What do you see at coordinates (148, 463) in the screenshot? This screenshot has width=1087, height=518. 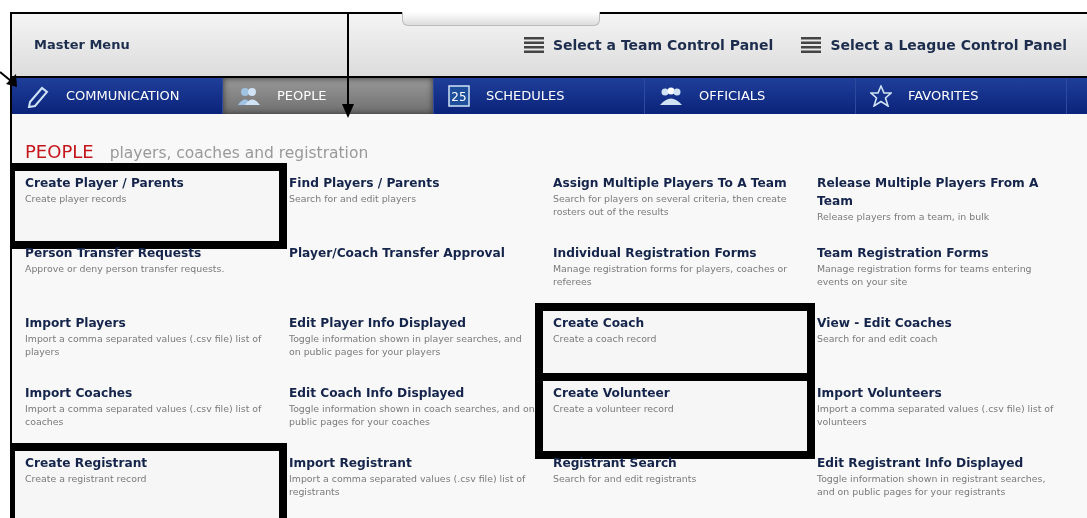 I see `menu-link: Create Registrant` at bounding box center [148, 463].